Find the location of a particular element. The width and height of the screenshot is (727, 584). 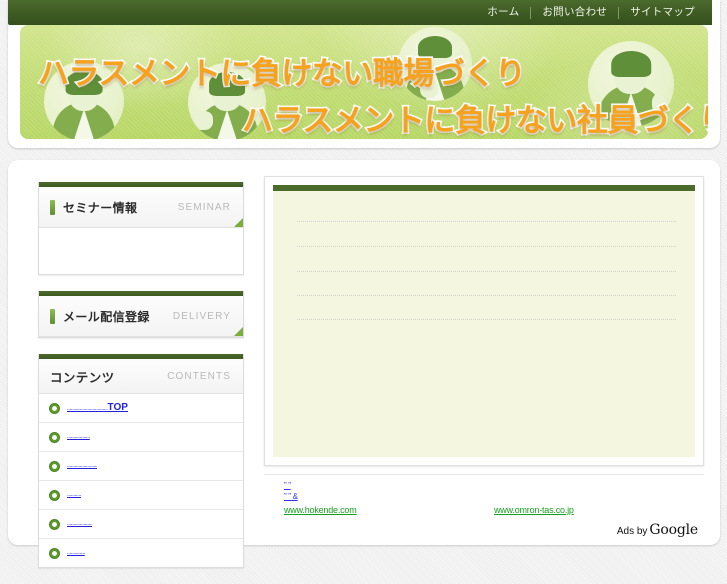

ad-url: www.hokende.com is located at coordinates (379, 510).